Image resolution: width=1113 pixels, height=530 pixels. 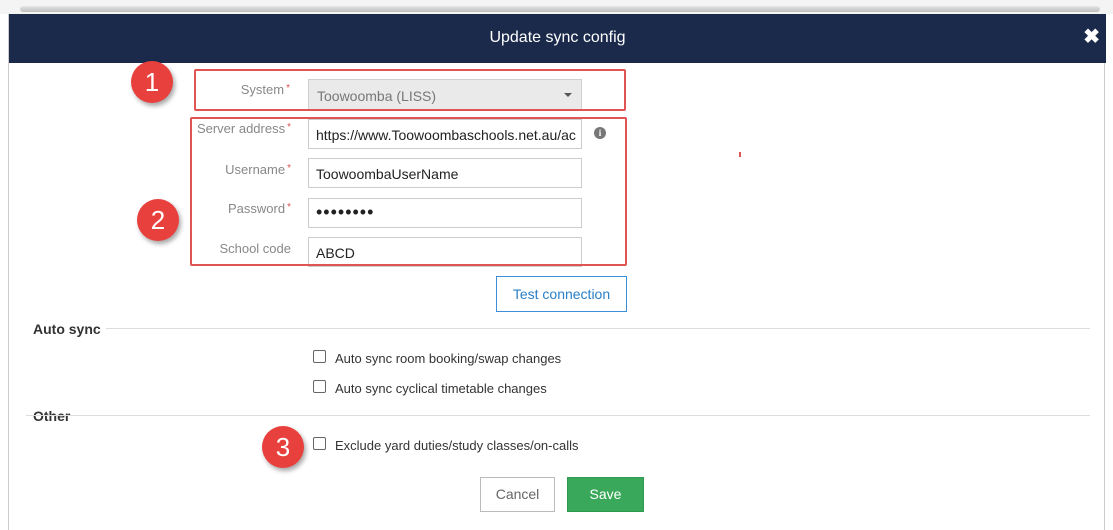 I want to click on save-button: Save, so click(x=605, y=494).